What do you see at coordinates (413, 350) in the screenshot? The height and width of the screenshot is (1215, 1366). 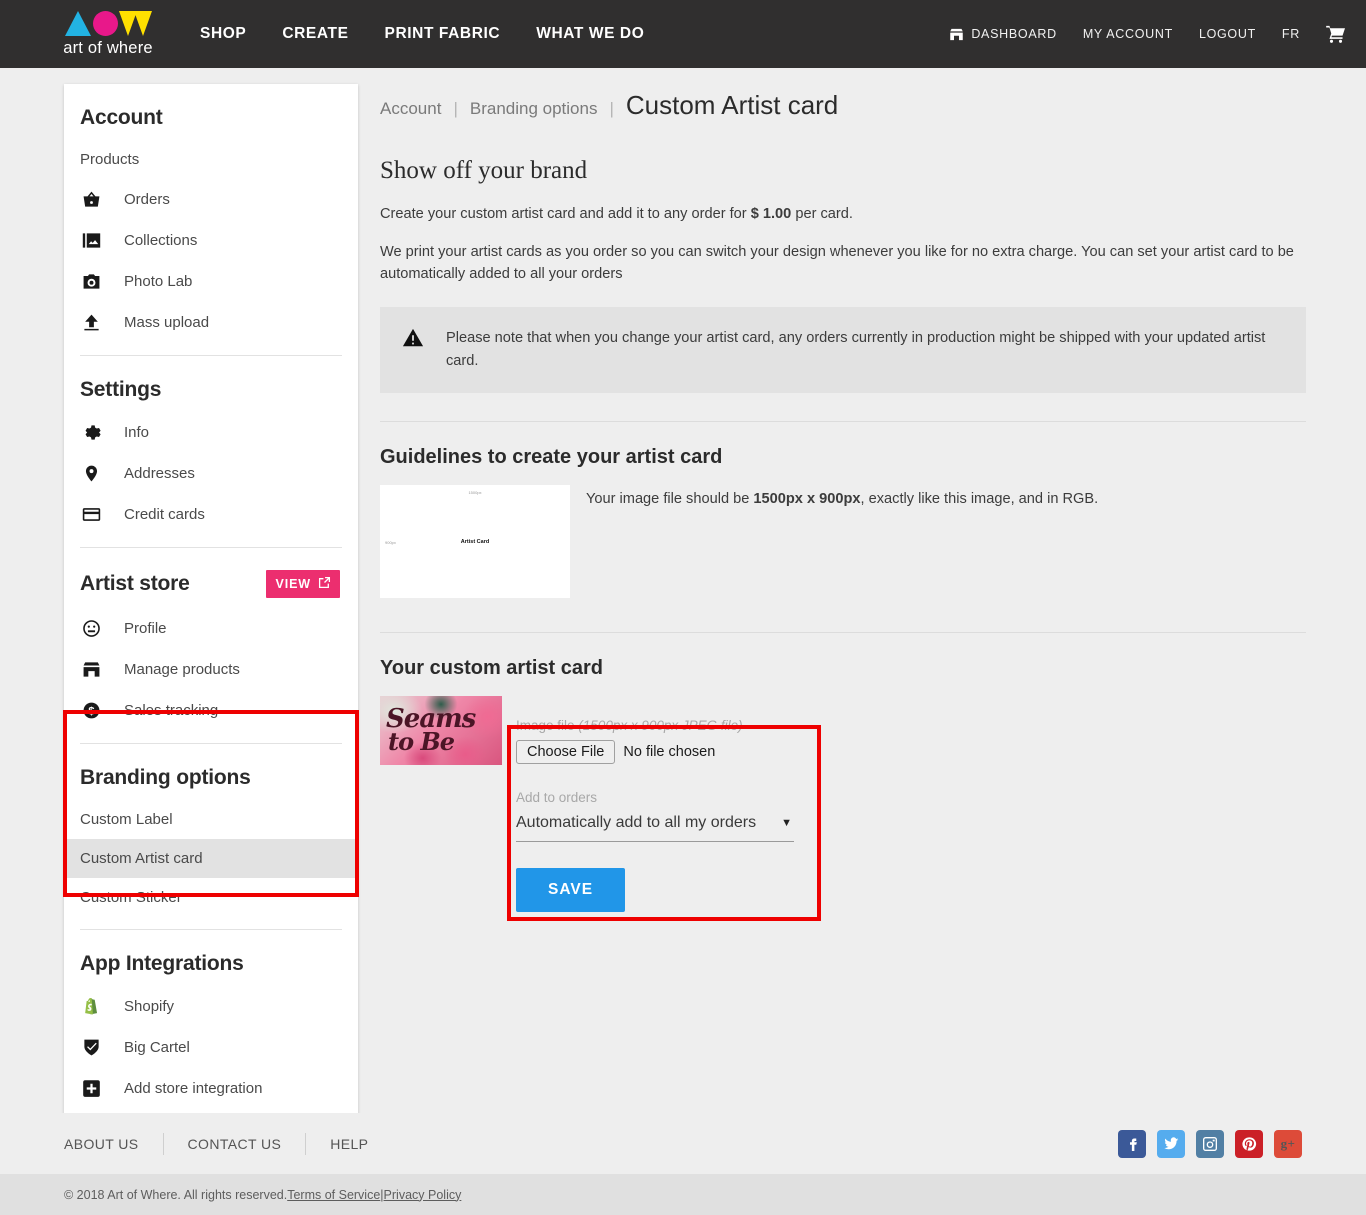 I see `warning-triangle-icon` at bounding box center [413, 350].